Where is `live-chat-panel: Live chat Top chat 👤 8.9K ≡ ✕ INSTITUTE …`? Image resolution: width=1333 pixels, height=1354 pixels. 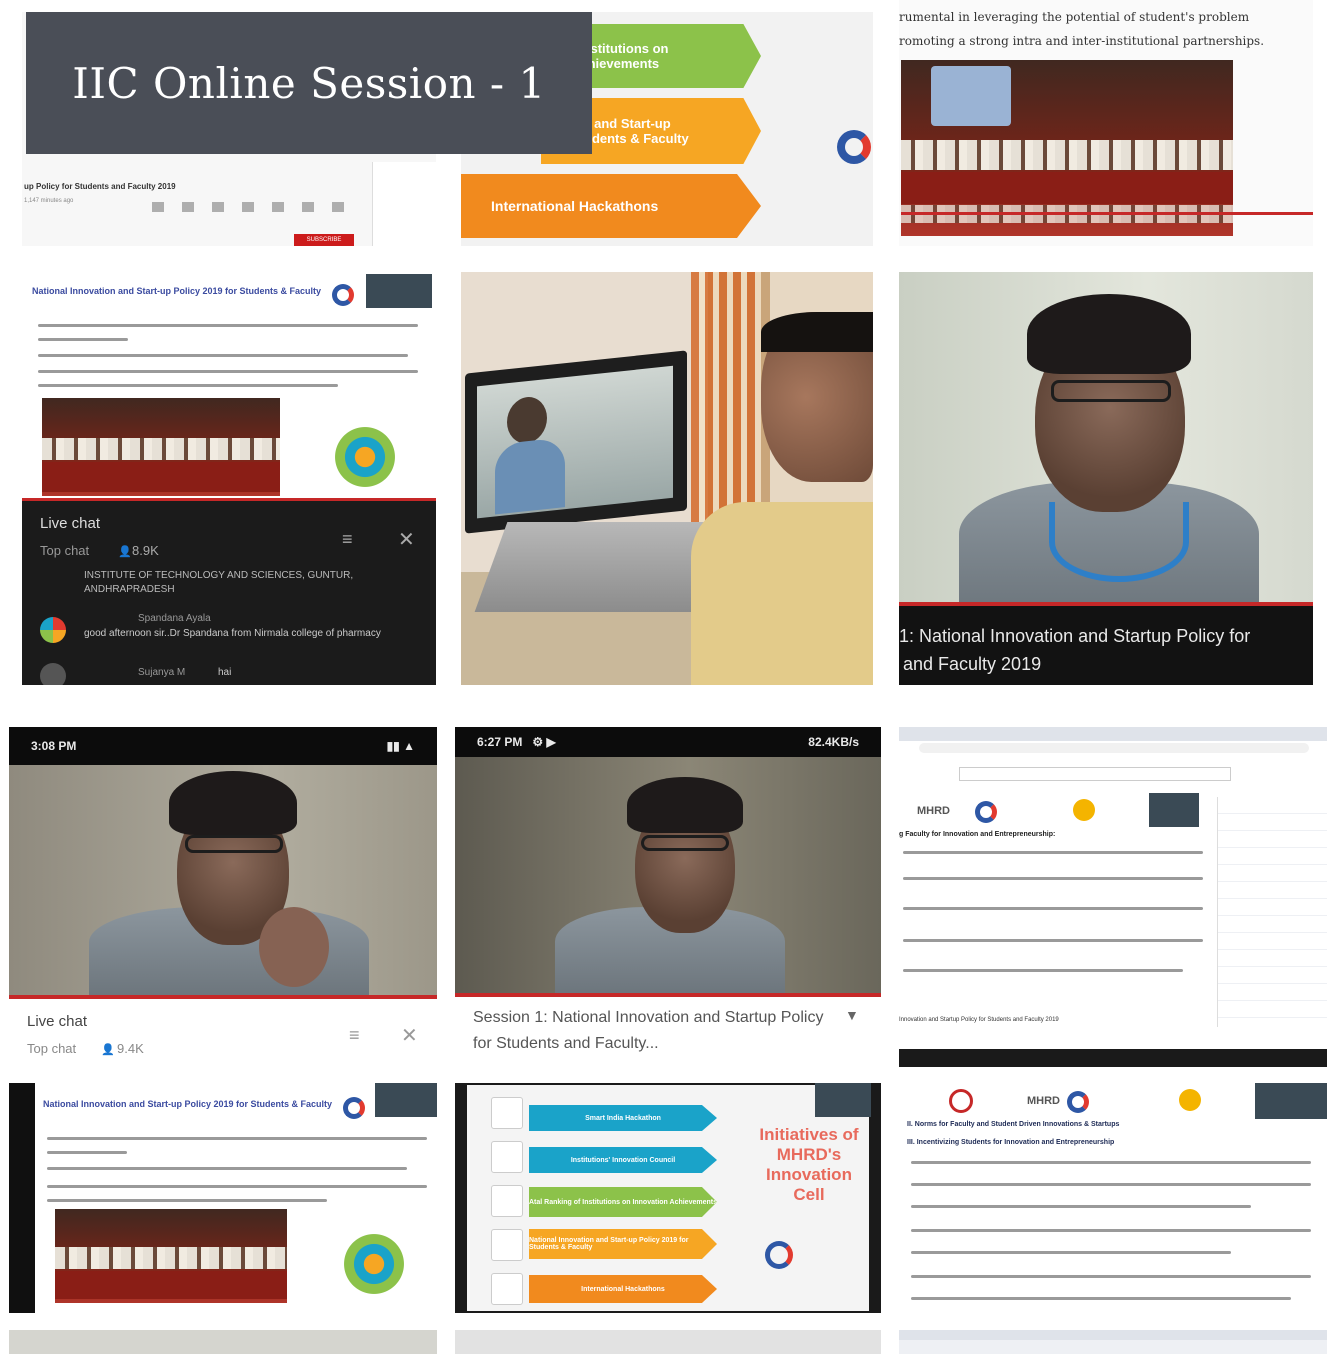 live-chat-panel: Live chat Top chat 👤 8.9K ≡ ✕ INSTITUTE … is located at coordinates (229, 591).